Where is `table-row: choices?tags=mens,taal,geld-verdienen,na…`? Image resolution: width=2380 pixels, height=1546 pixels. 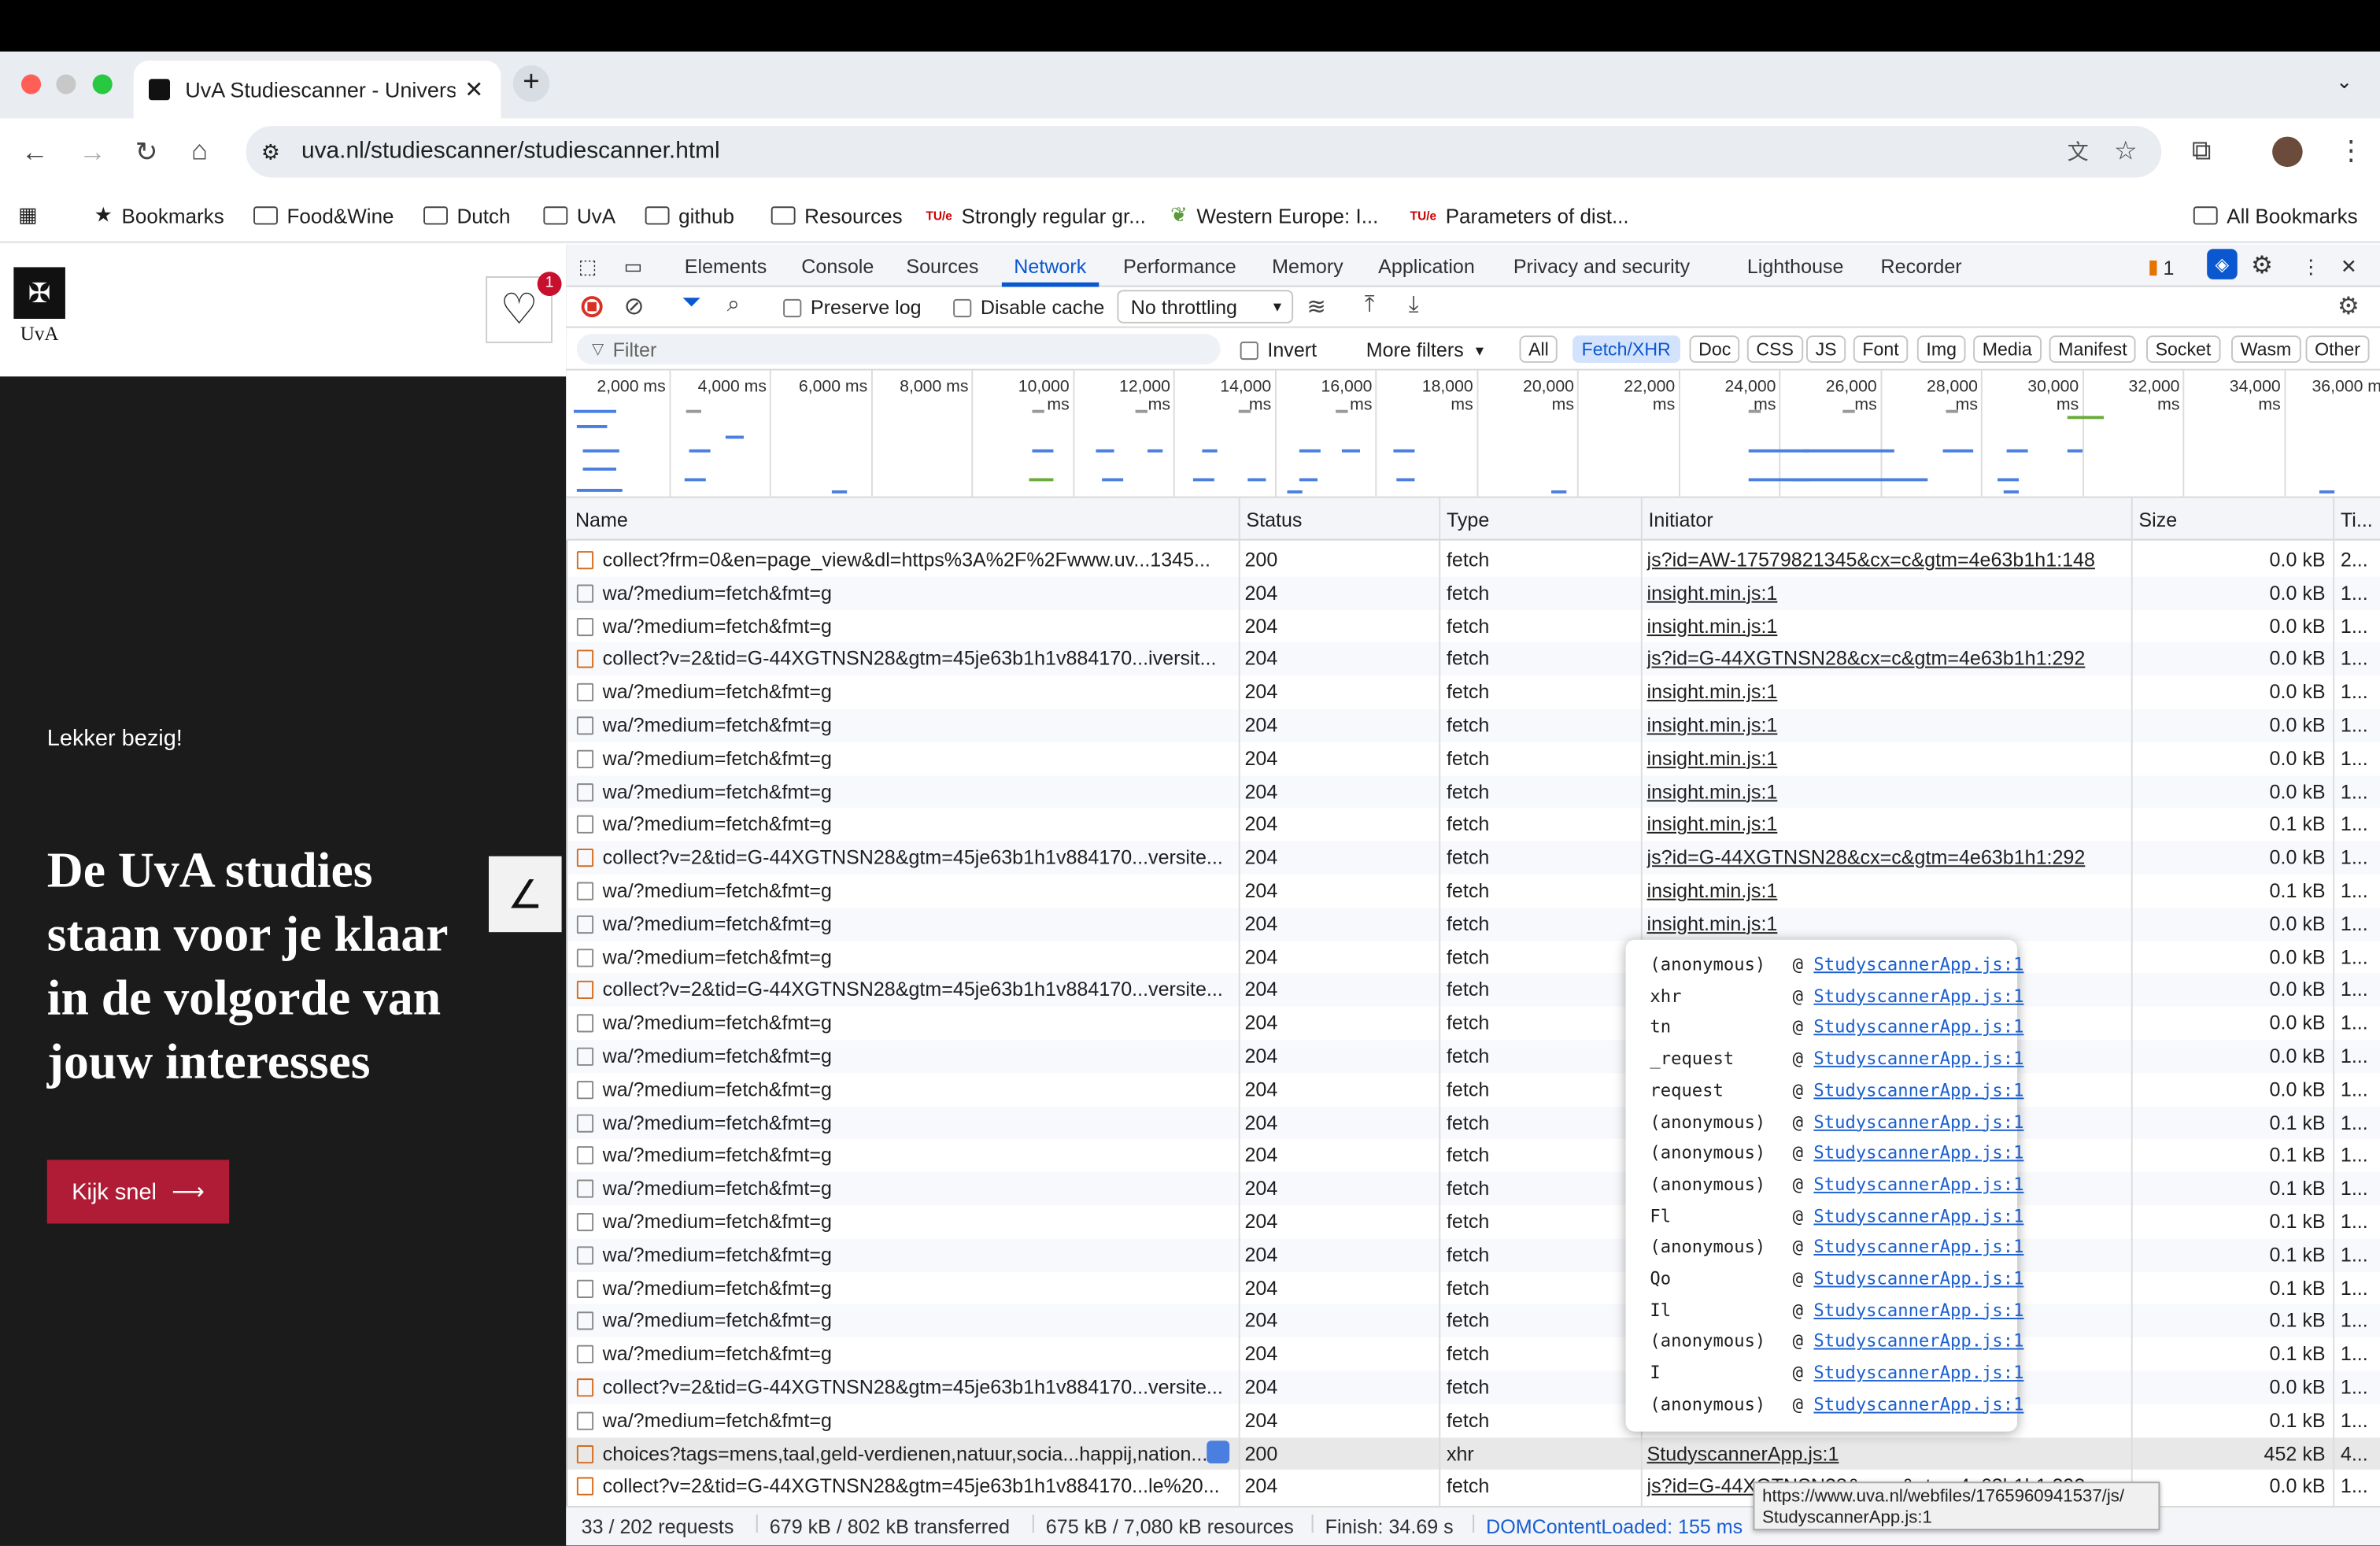 table-row: choices?tags=mens,taal,geld-verdienen,na… is located at coordinates (1473, 1454).